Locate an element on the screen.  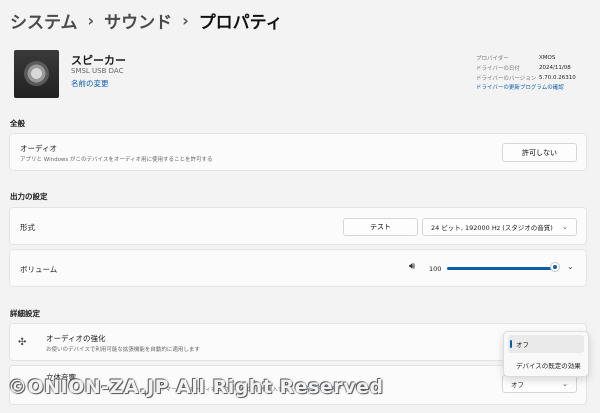
speaker-device-icon is located at coordinates (36, 74).